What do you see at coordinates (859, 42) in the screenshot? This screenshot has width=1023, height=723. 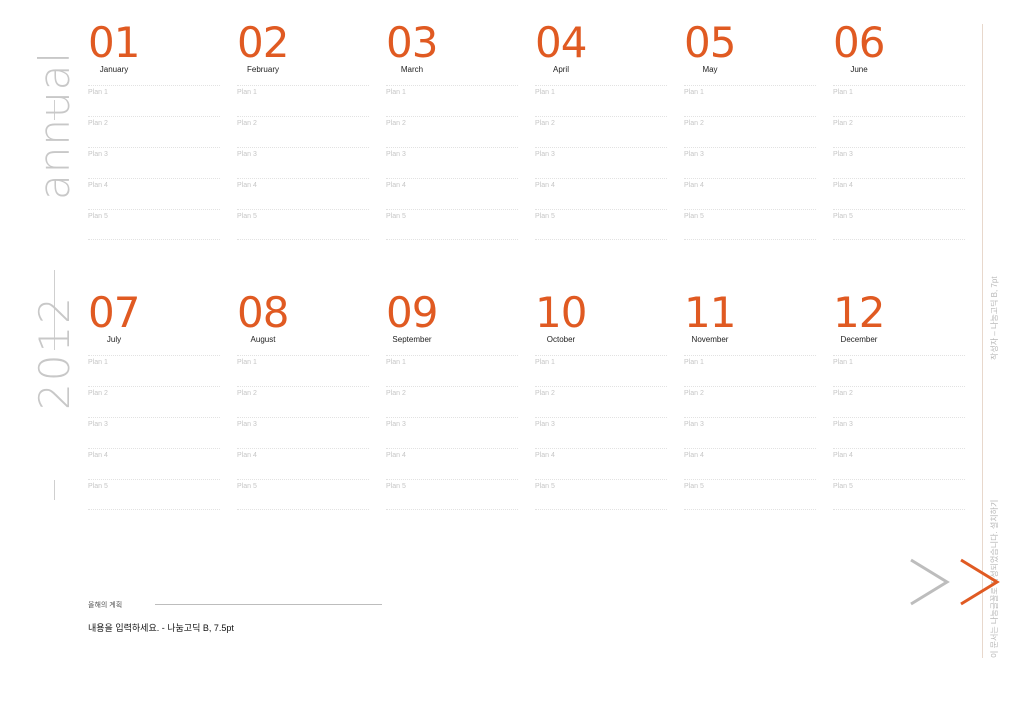 I see `month-number: 06` at bounding box center [859, 42].